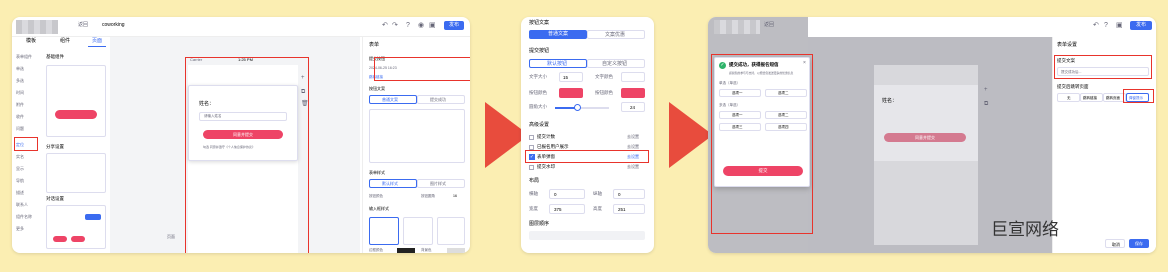 The width and height of the screenshot is (1168, 272). I want to click on option-label: 提交水印, so click(546, 166).